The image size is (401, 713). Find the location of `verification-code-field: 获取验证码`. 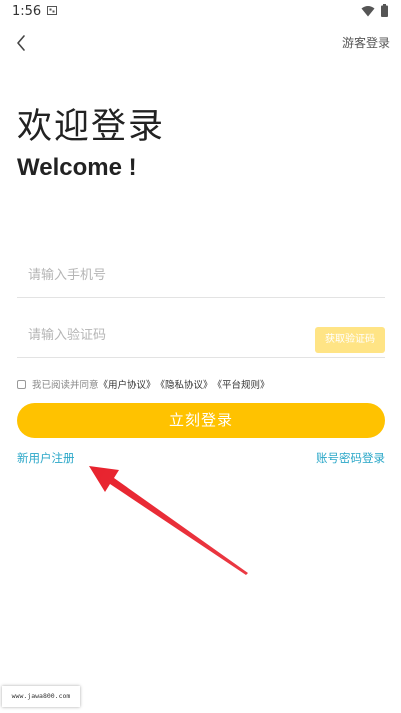

verification-code-field: 获取验证码 is located at coordinates (201, 338).